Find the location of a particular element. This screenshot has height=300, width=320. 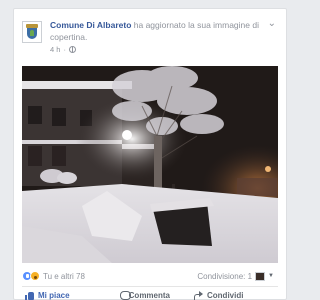

reactions-bar: Tu e altri 78 is located at coordinates (53, 276).